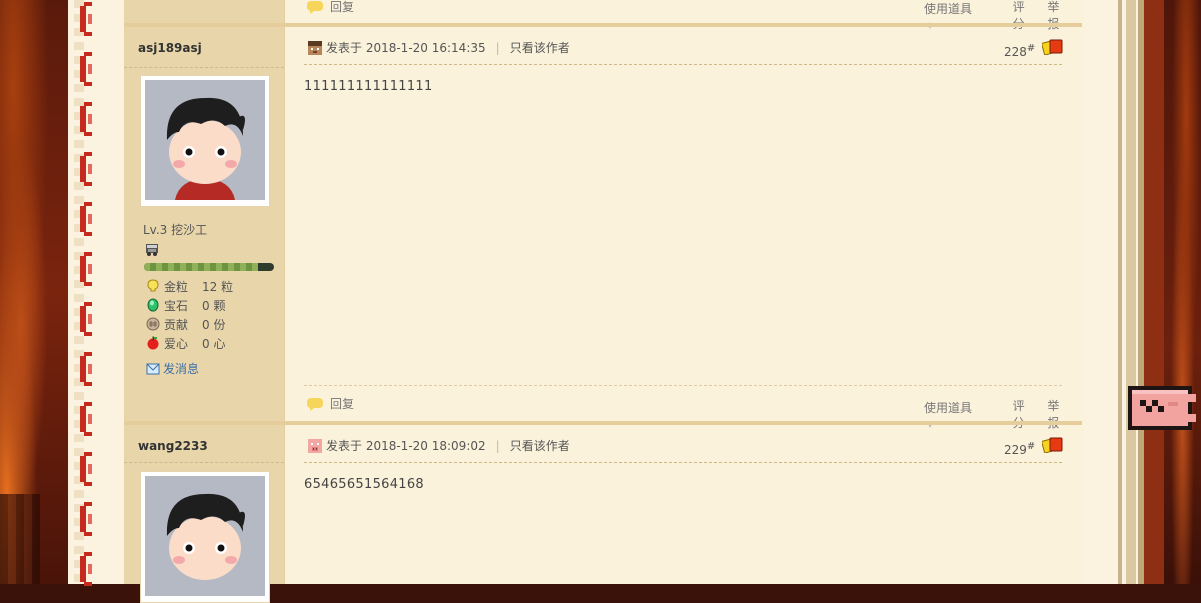  What do you see at coordinates (189, 286) in the screenshot?
I see `stat-gold: 金粒 12 粒` at bounding box center [189, 286].